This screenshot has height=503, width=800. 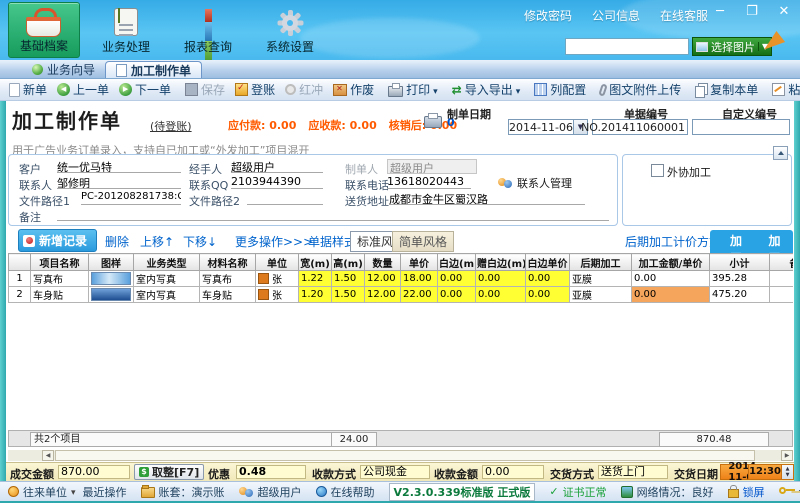 What do you see at coordinates (208, 31) in the screenshot?
I see `nav-item-reports: 报表查询` at bounding box center [208, 31].